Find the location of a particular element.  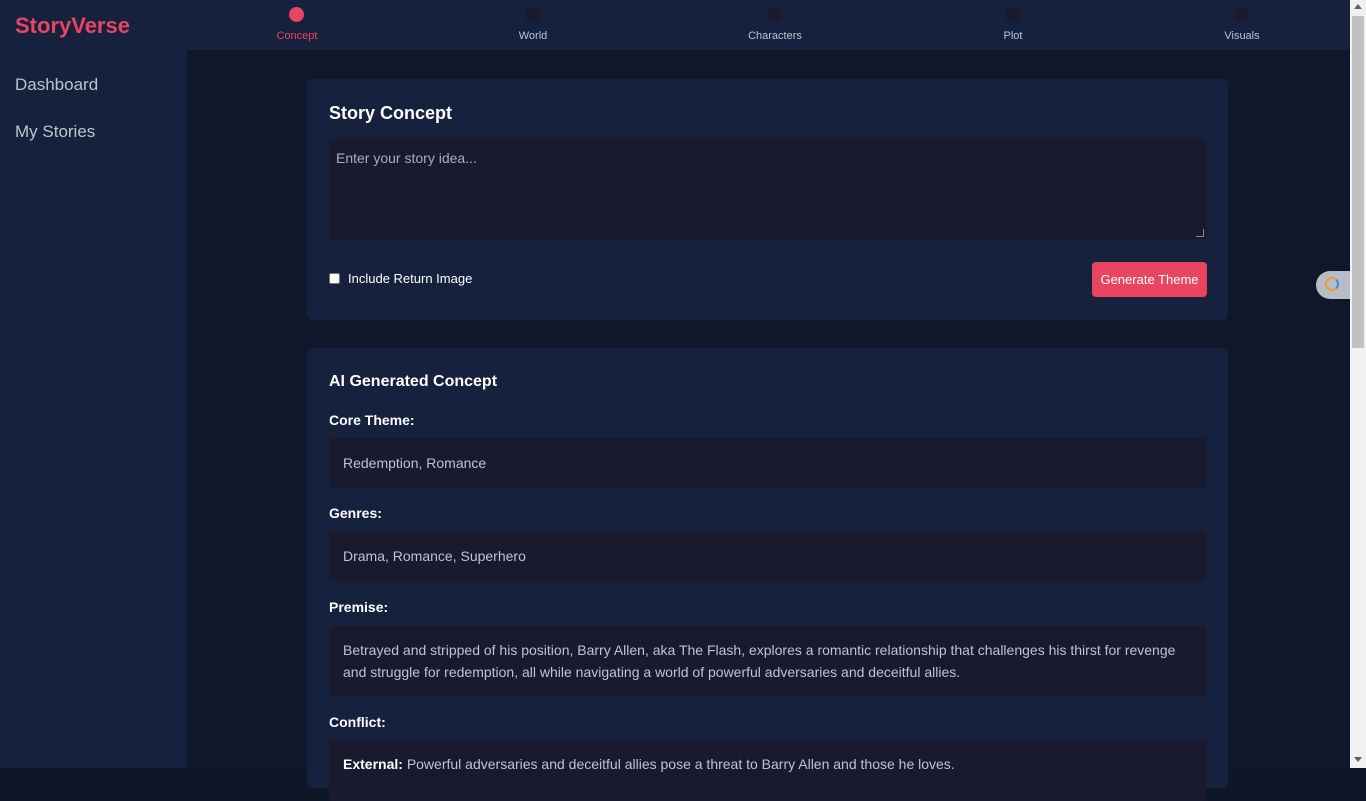

assistant-icon is located at coordinates (1332, 284).